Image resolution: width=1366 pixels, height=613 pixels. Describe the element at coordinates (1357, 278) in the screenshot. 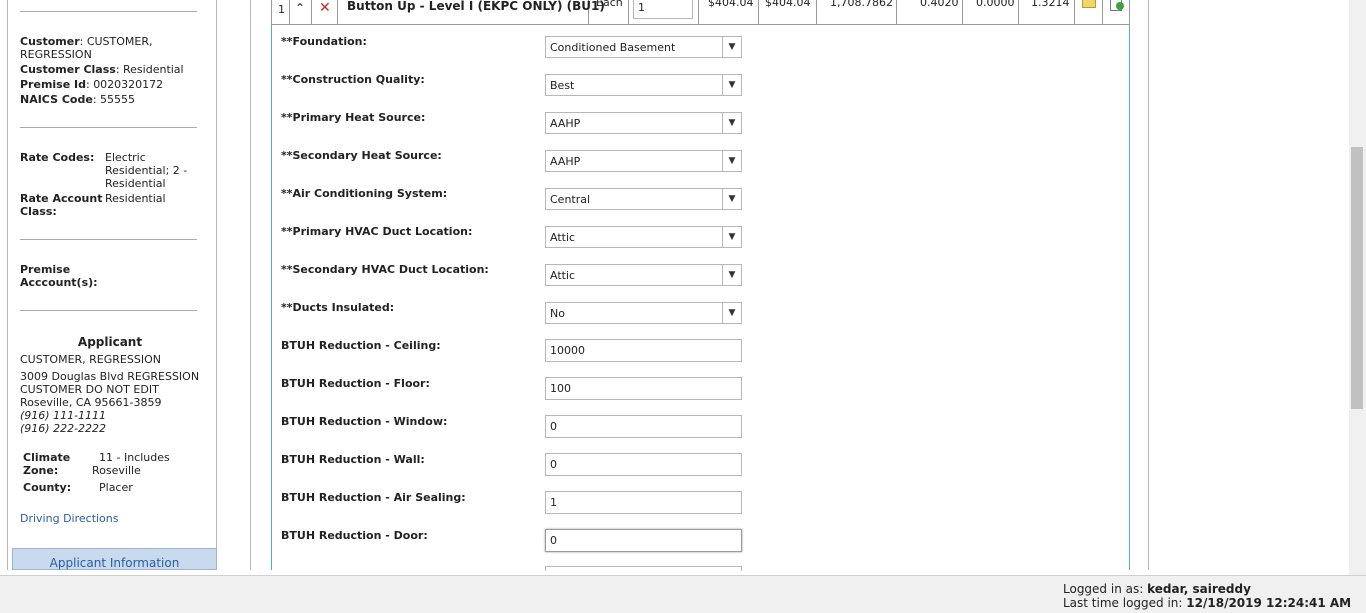

I see `scrollbar-thumb` at that location.